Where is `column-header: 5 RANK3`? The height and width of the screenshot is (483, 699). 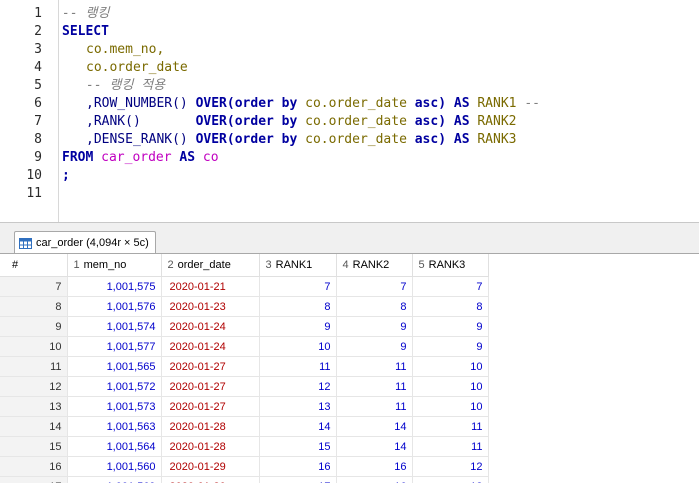 column-header: 5 RANK3 is located at coordinates (450, 265).